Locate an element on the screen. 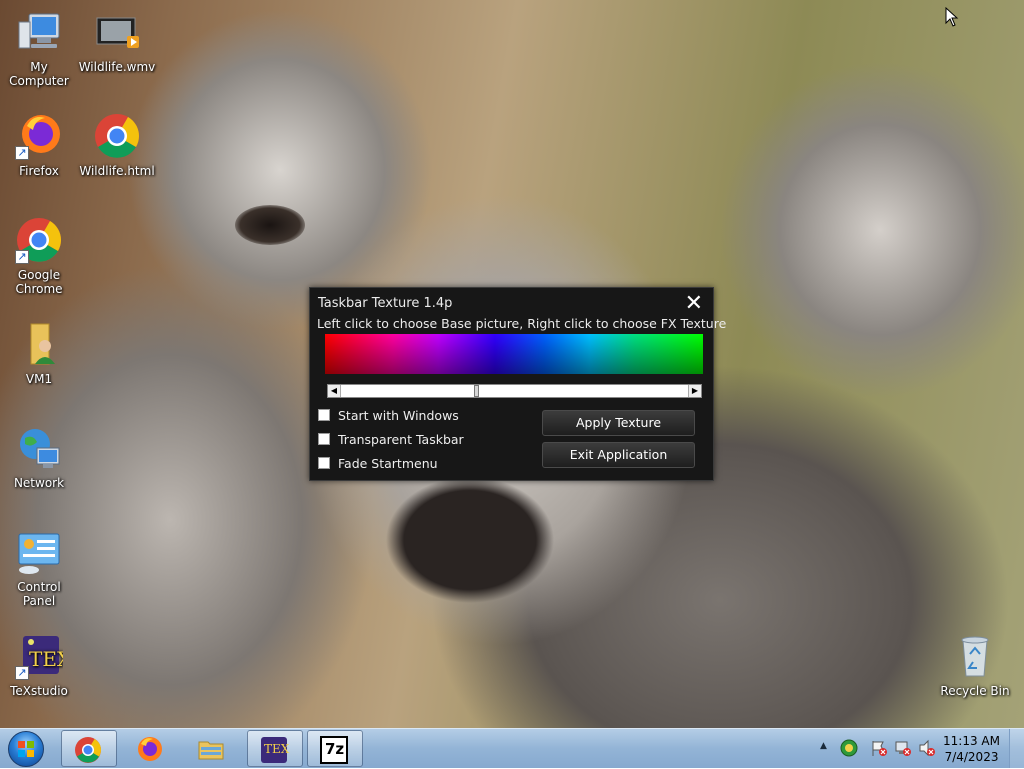 The height and width of the screenshot is (769, 1024). desktop-icon-wildlife-html: Wildlife.html is located at coordinates (117, 145).